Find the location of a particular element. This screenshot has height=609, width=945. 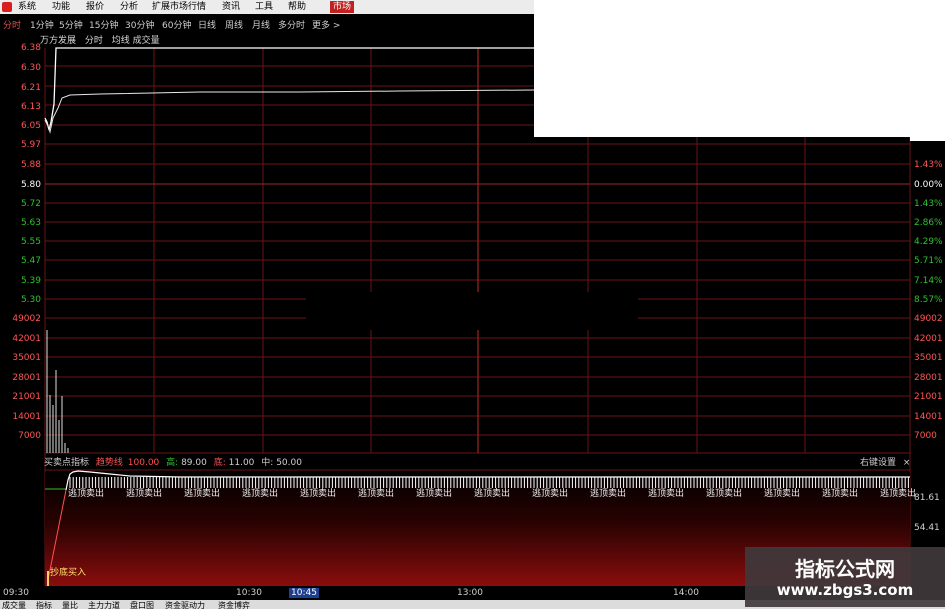

price-tick-label: 5.47 is located at coordinates (31, 261).